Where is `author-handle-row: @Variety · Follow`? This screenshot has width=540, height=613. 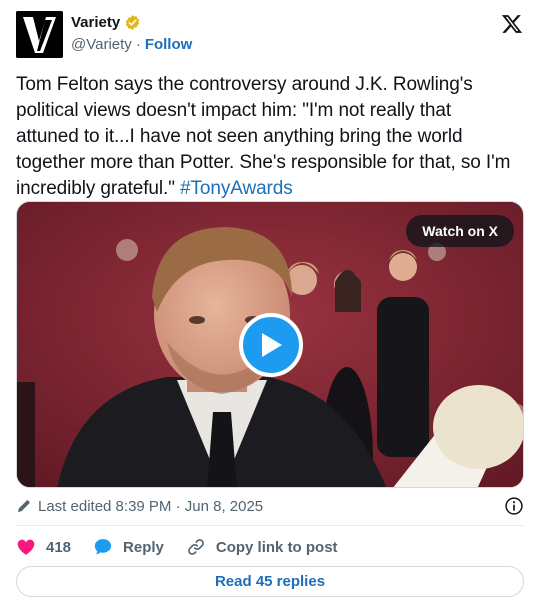 author-handle-row: @Variety · Follow is located at coordinates (131, 44).